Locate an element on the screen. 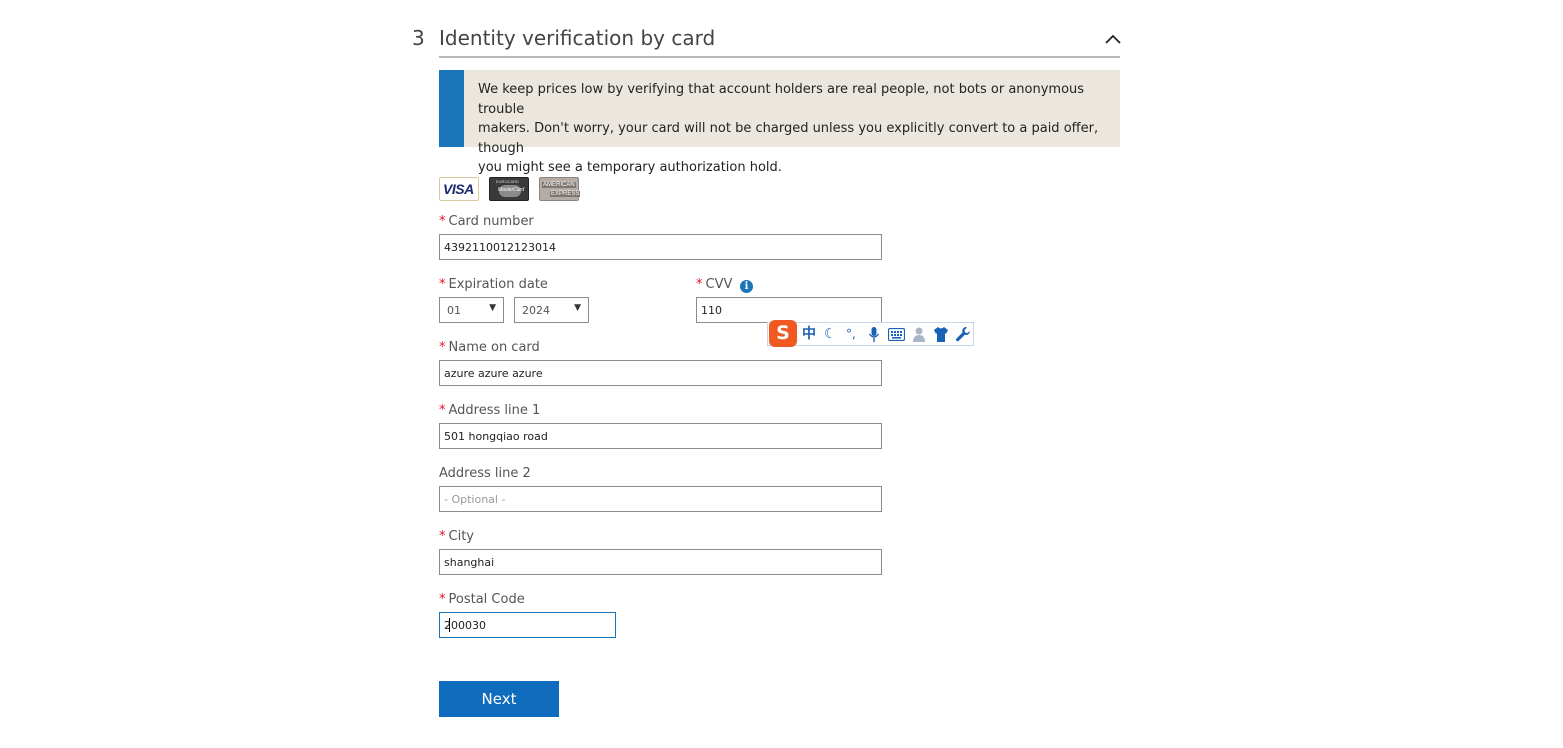  name-on-card-label: * Name on card is located at coordinates (489, 347).